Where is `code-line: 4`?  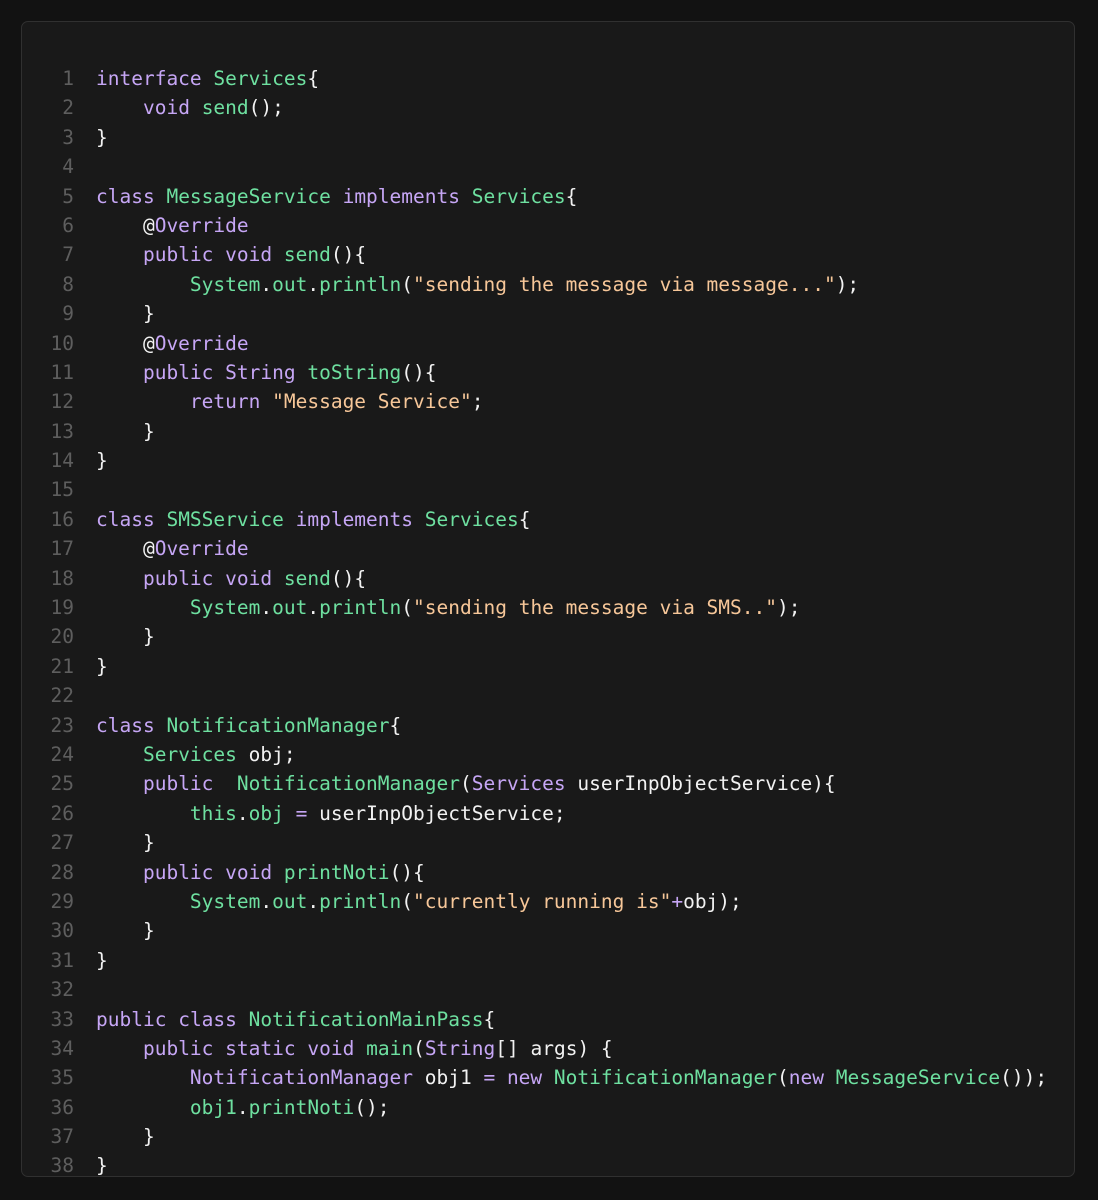
code-line: 4 is located at coordinates (548, 166).